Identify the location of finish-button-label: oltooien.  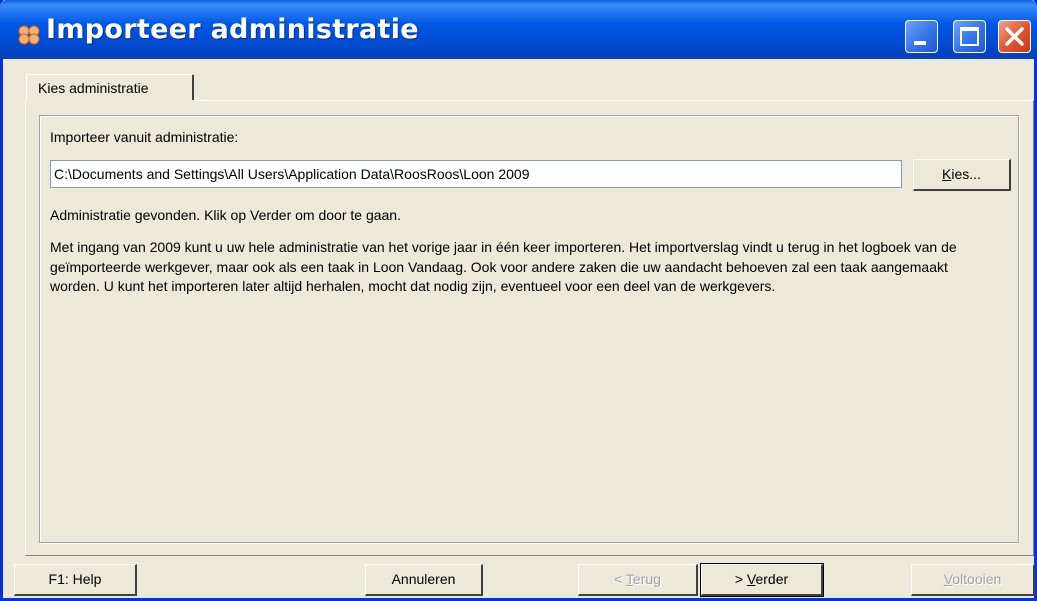
(977, 579).